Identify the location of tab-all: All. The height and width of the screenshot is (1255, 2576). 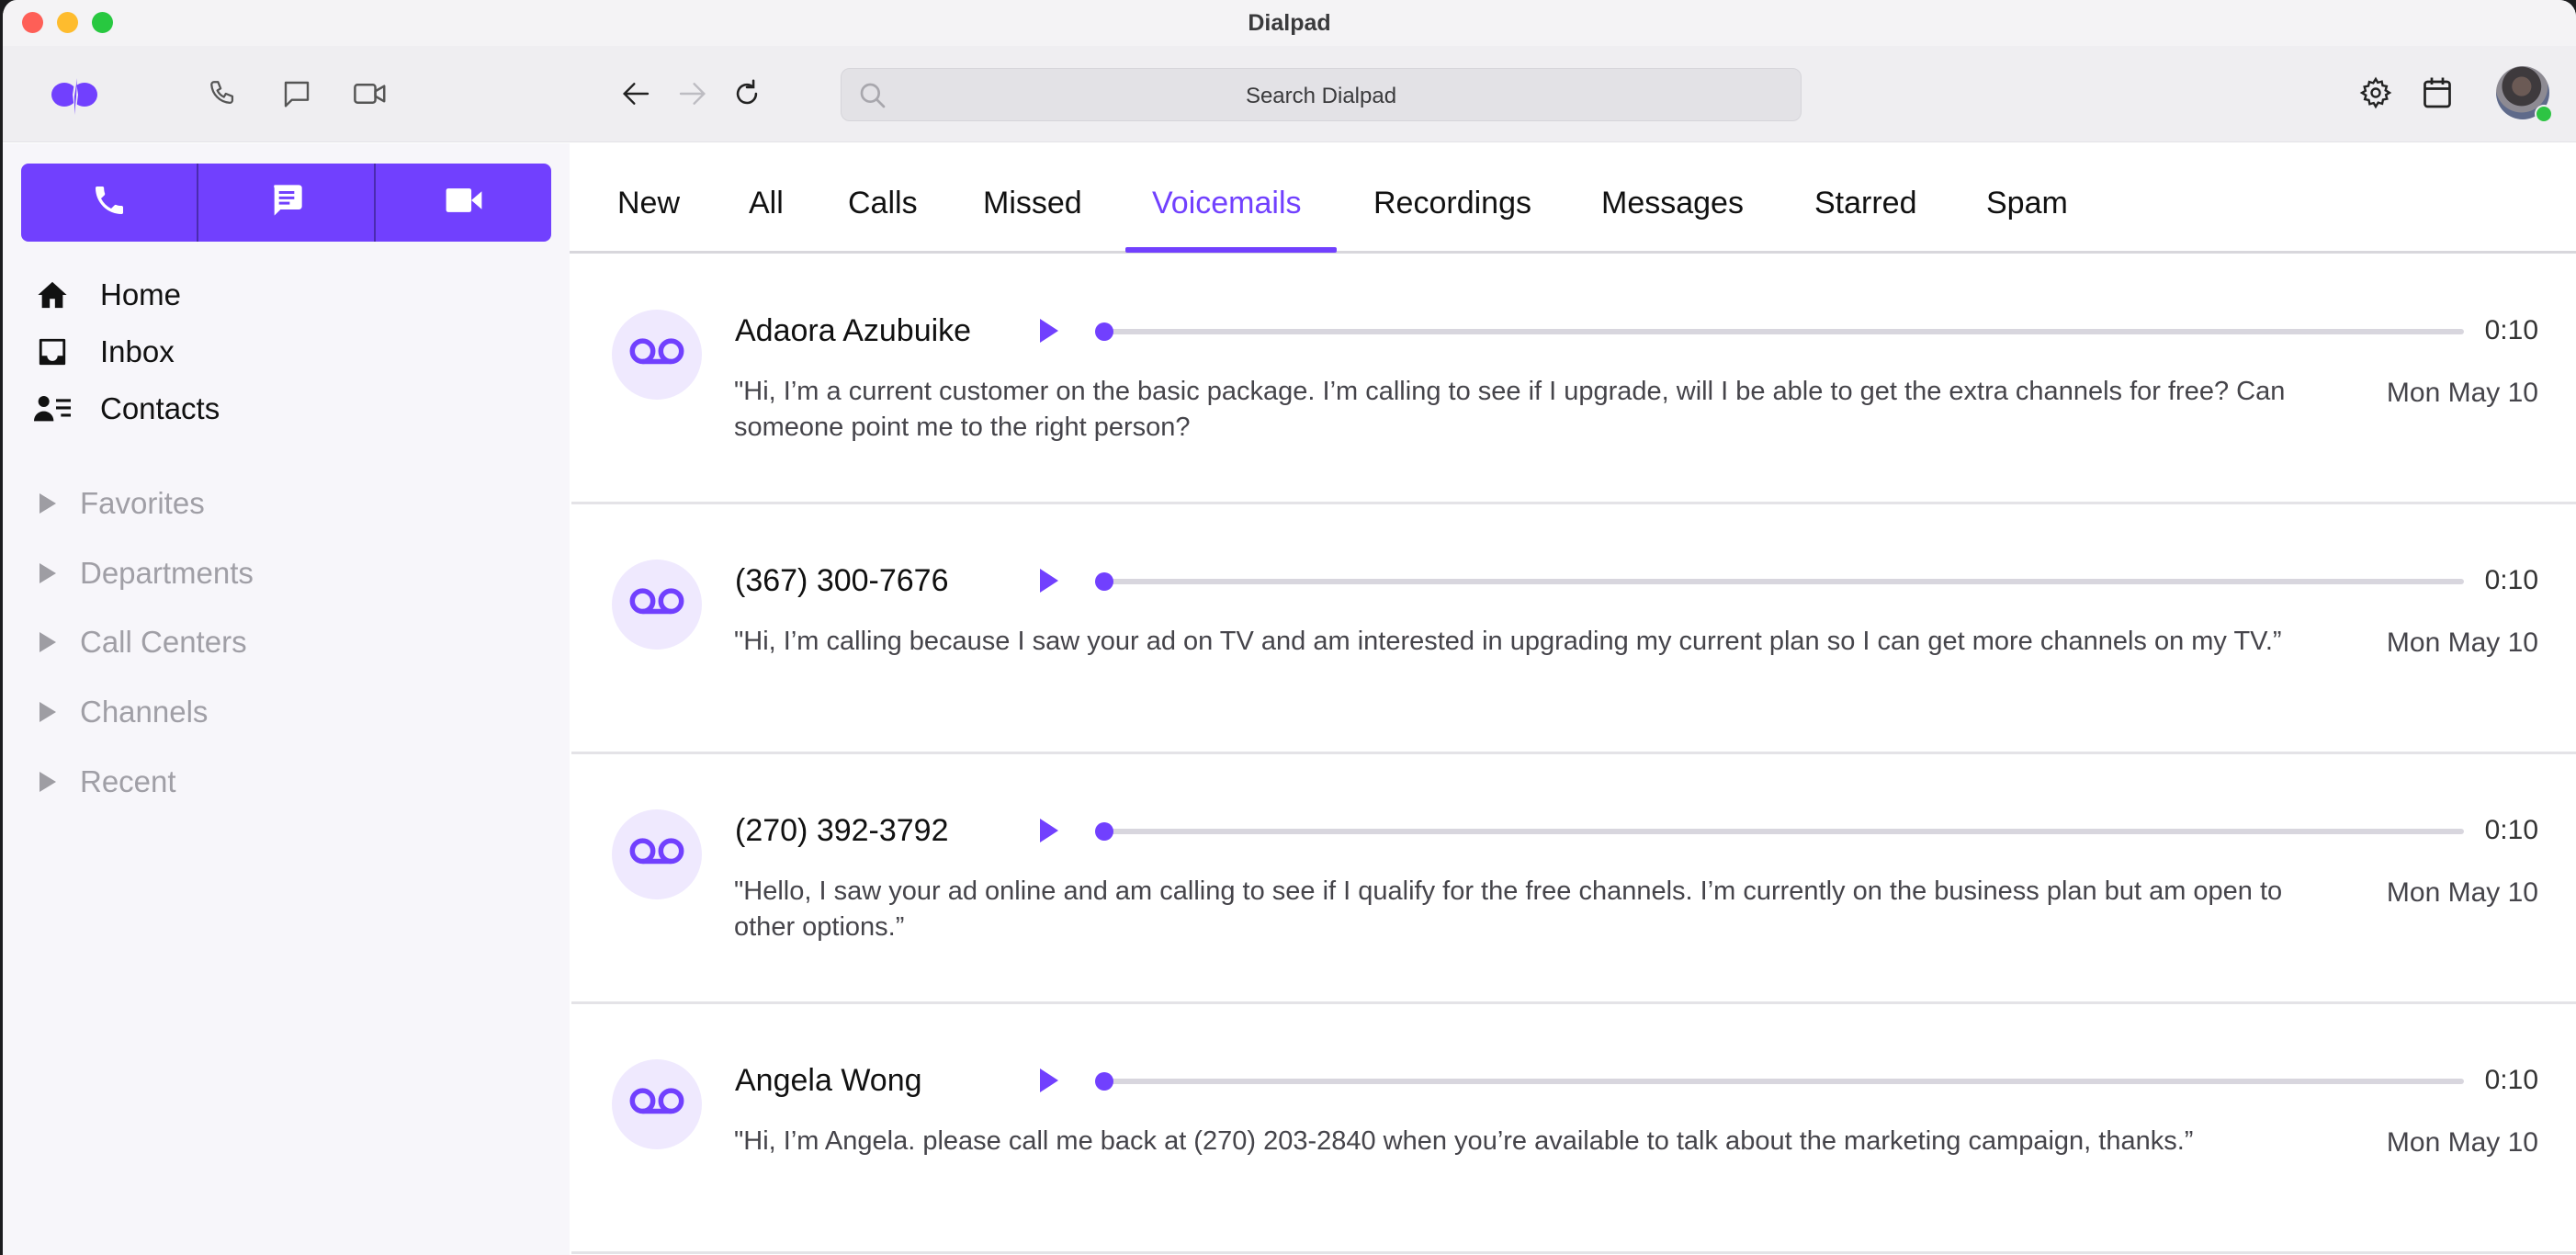
(766, 203).